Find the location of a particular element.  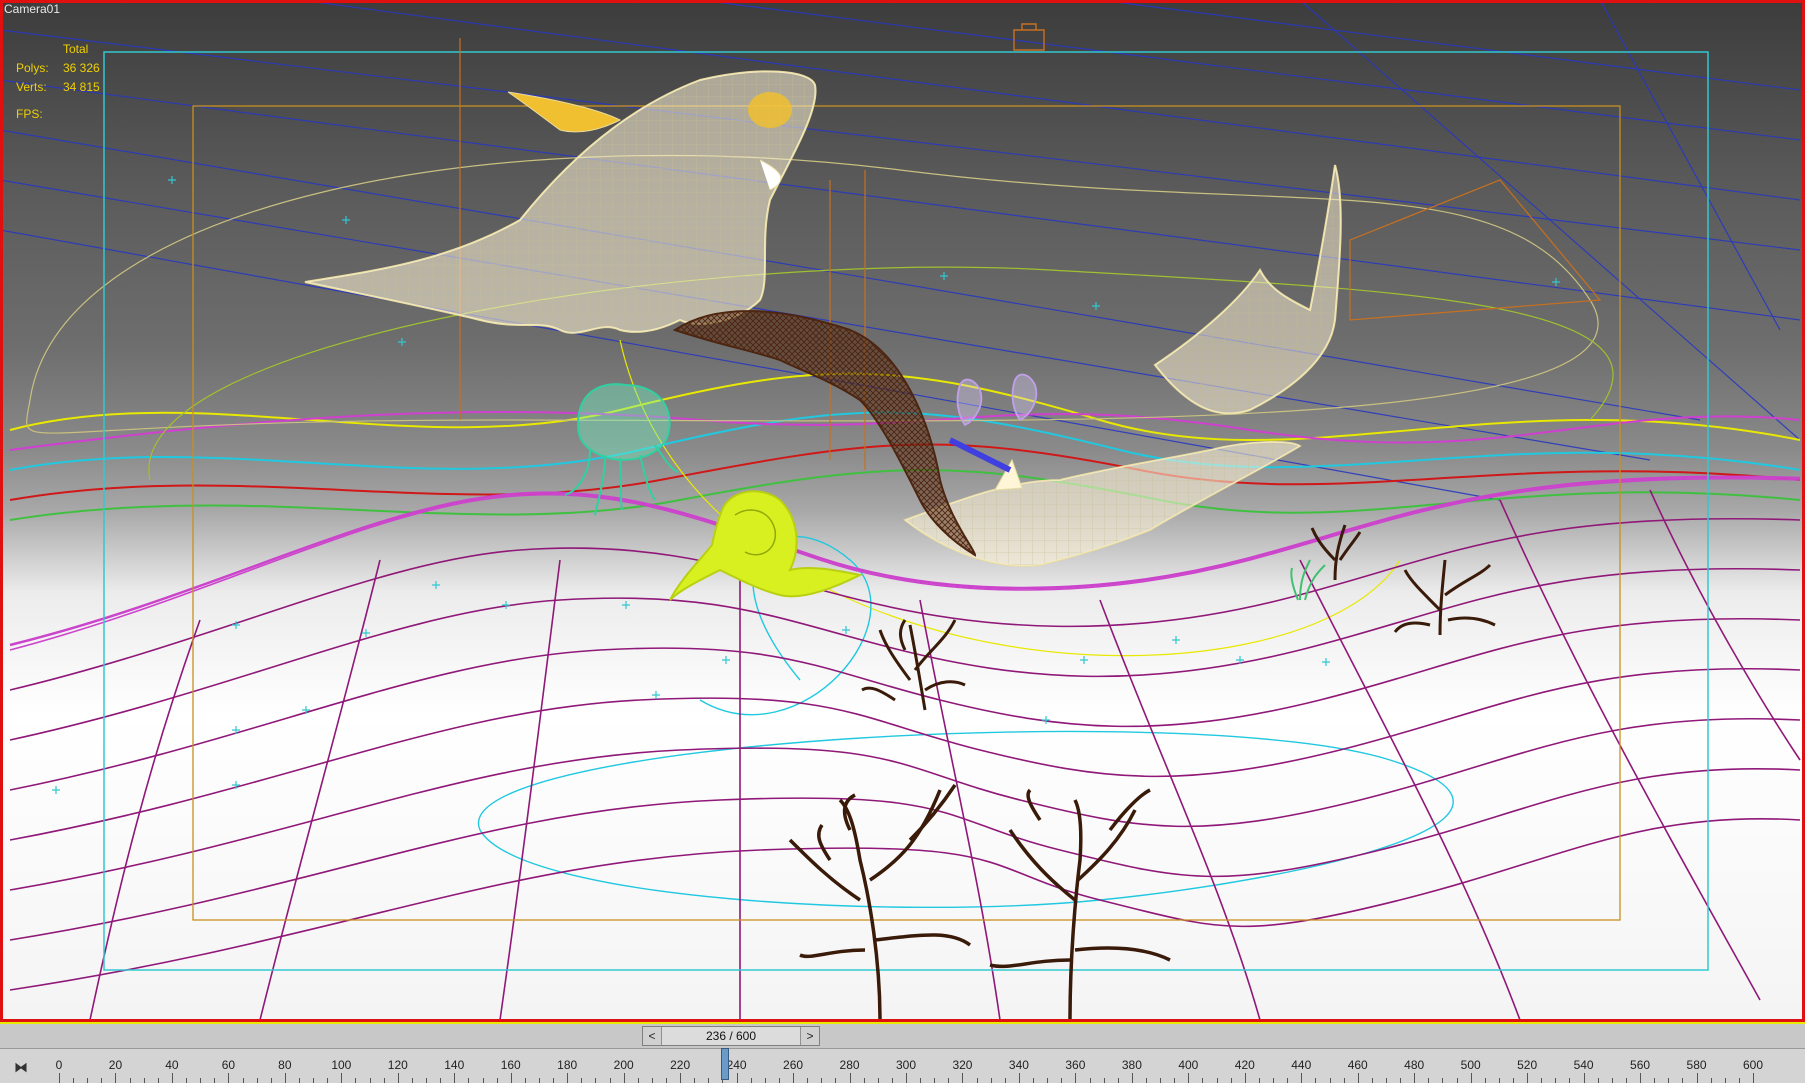

shark-large is located at coordinates (560, 202).